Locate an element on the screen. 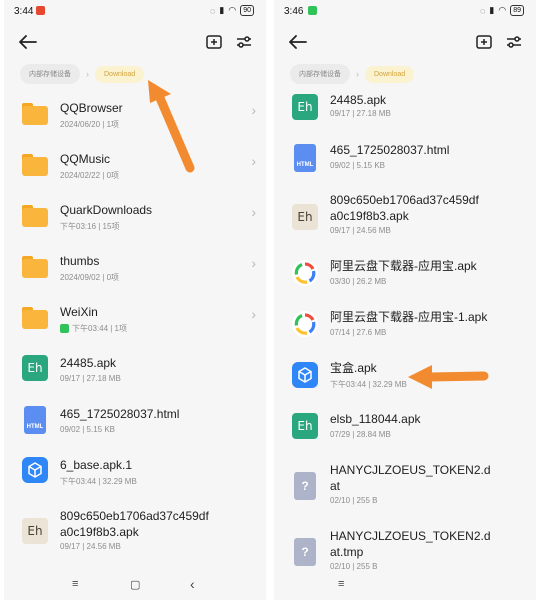 The image size is (539, 600). wifi-icon: ◠ is located at coordinates (232, 10).